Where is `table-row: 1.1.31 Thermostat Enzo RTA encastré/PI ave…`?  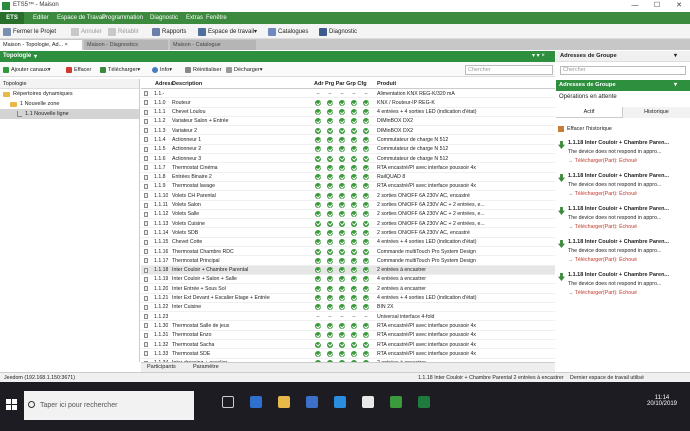 table-row: 1.1.31 Thermostat Enzo RTA encastré/PI ave… is located at coordinates (348, 336).